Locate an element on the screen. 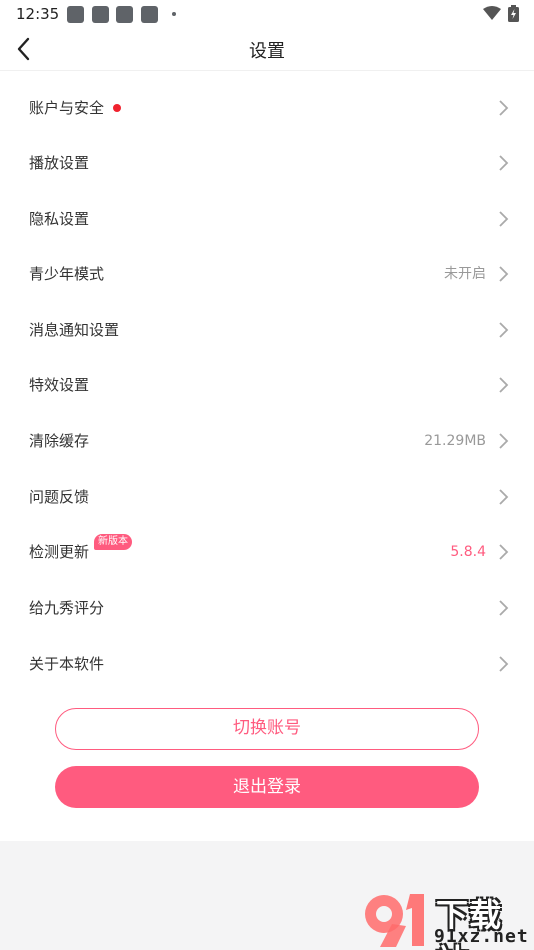  settings-item-label: 隐私设置 is located at coordinates (59, 219).